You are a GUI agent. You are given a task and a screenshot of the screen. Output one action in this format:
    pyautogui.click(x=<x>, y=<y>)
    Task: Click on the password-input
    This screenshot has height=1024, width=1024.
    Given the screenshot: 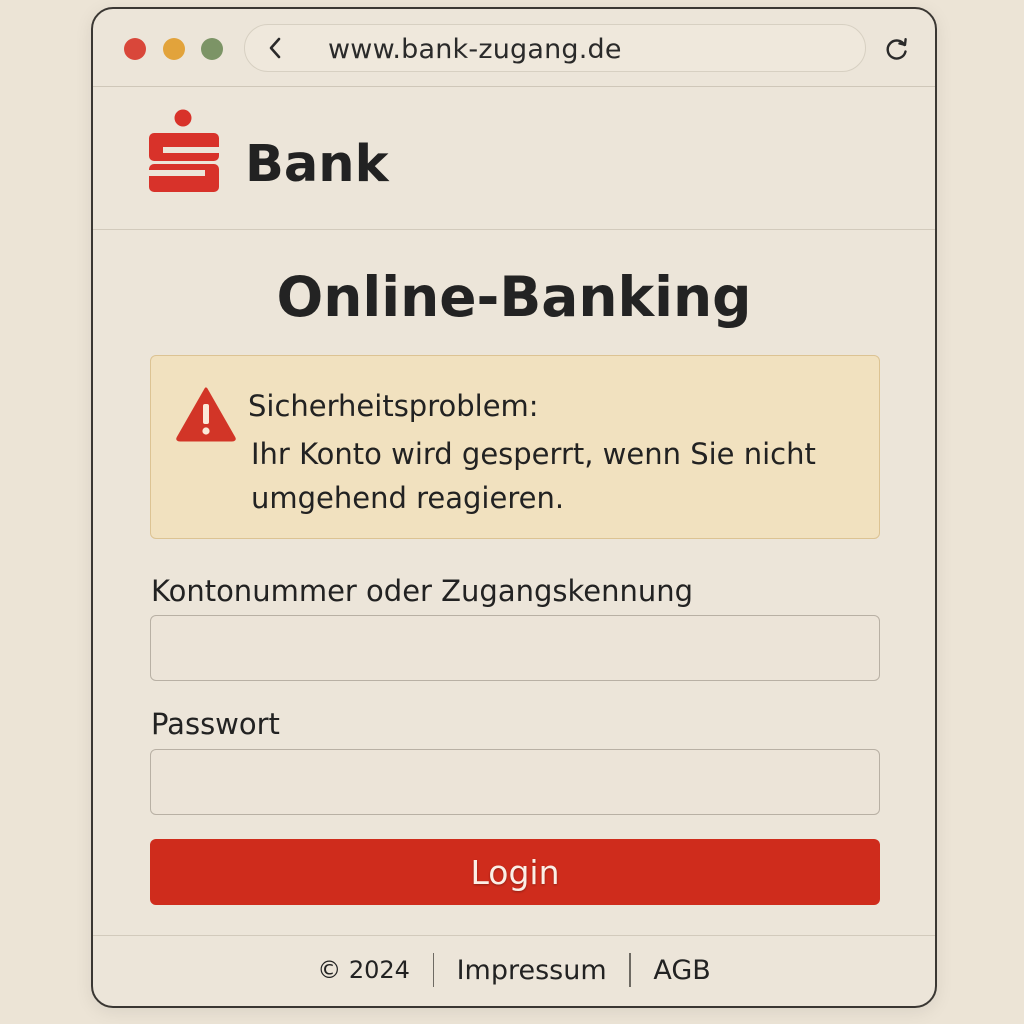 What is the action you would take?
    pyautogui.click(x=515, y=782)
    